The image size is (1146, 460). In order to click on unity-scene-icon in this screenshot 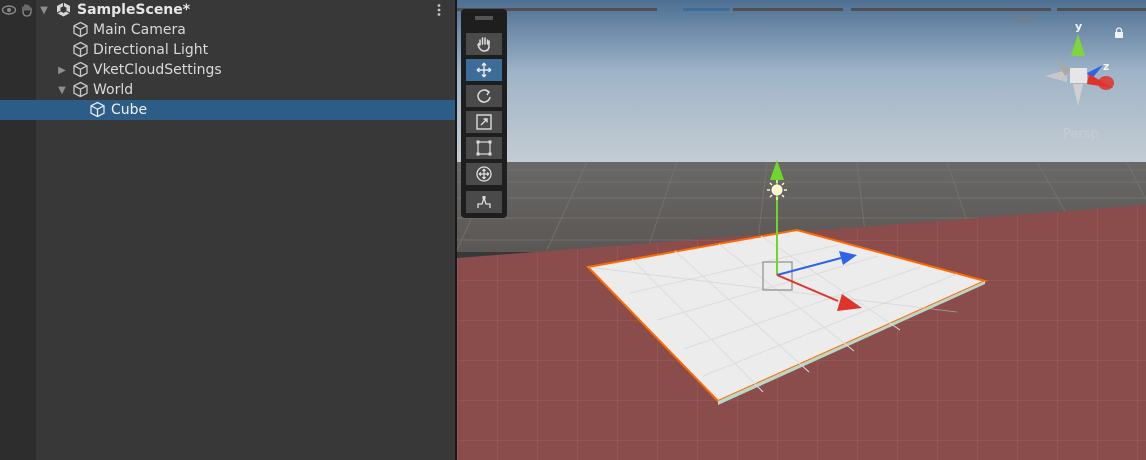, I will do `click(63, 9)`.